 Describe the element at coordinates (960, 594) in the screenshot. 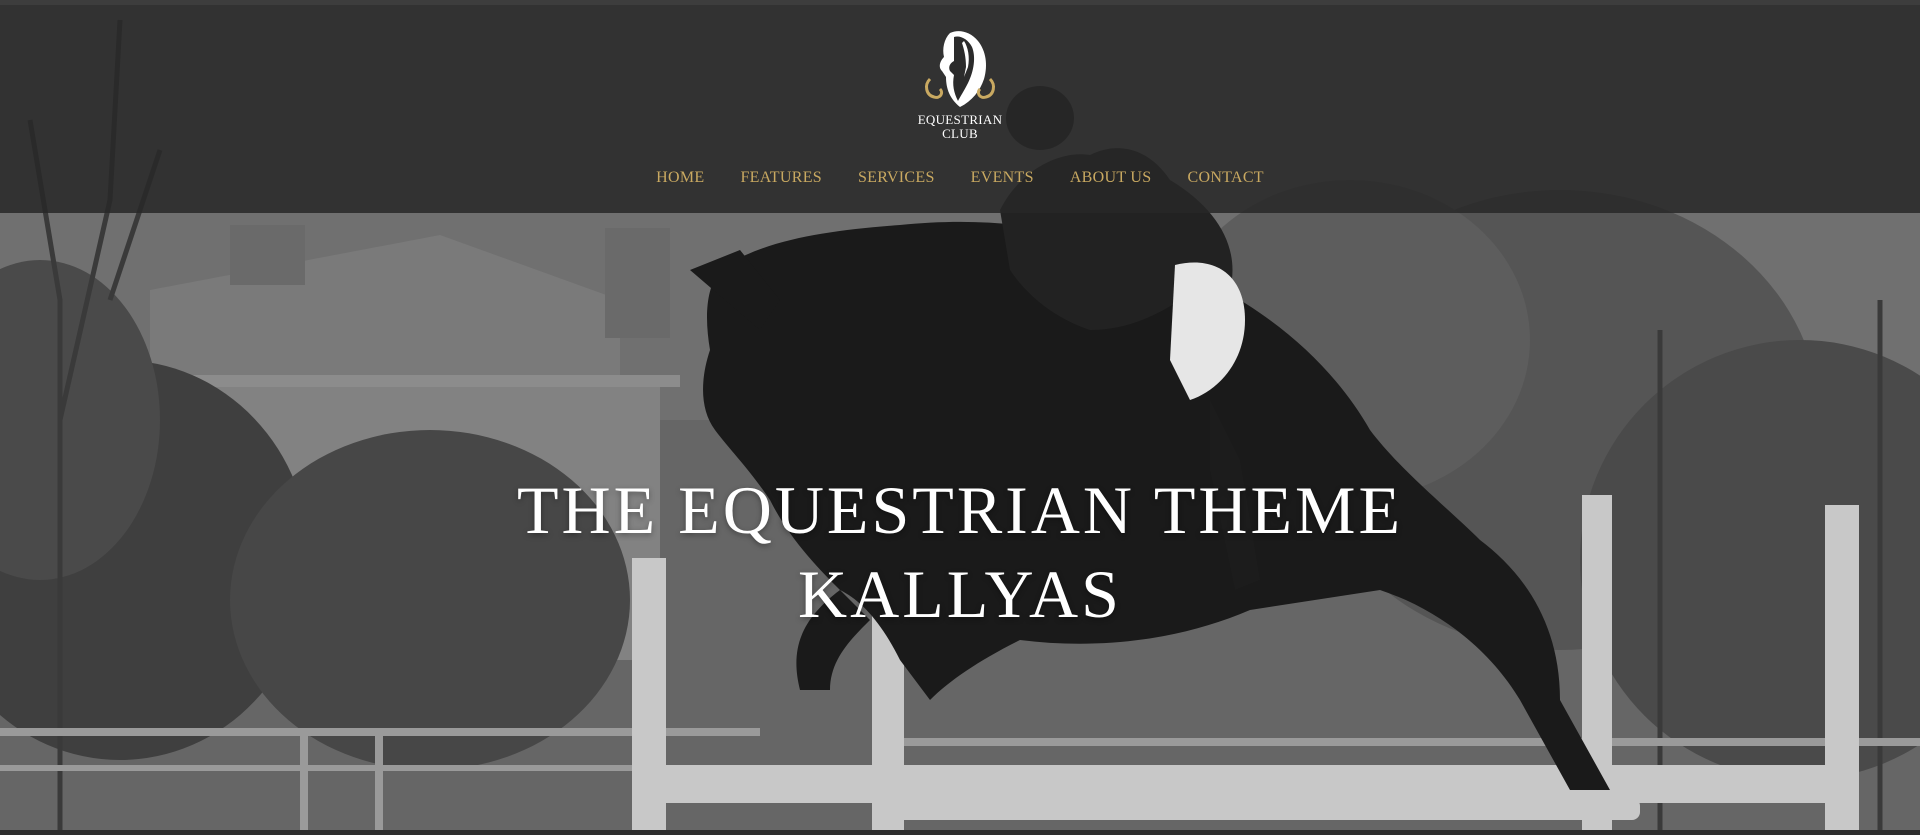

I see `hero-title-line2: KALLYAS` at that location.